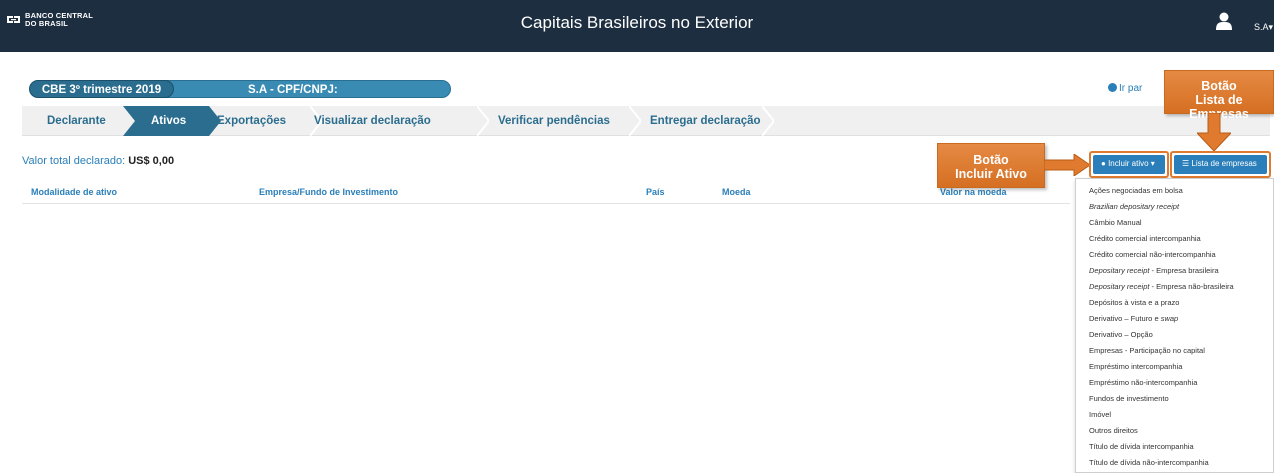 This screenshot has height=473, width=1274. Describe the element at coordinates (1224, 21) in the screenshot. I see `user-icon` at that location.